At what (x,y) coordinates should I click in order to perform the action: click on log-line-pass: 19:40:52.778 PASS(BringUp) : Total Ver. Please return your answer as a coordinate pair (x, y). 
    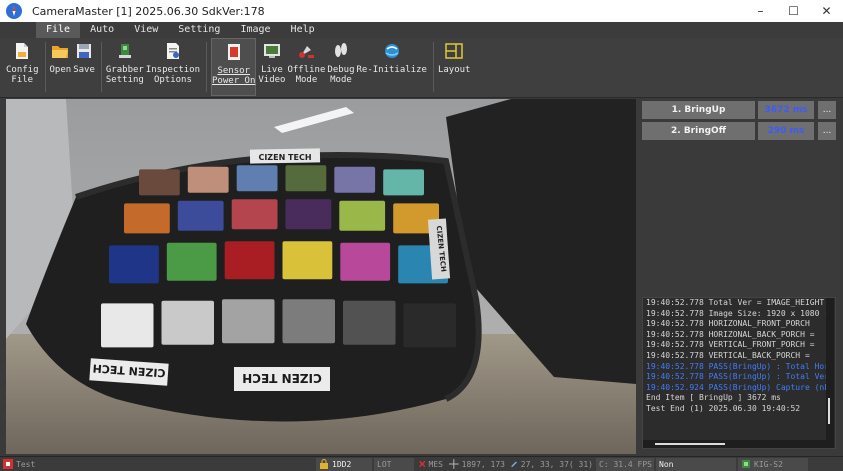
    Looking at the image, I should click on (738, 377).